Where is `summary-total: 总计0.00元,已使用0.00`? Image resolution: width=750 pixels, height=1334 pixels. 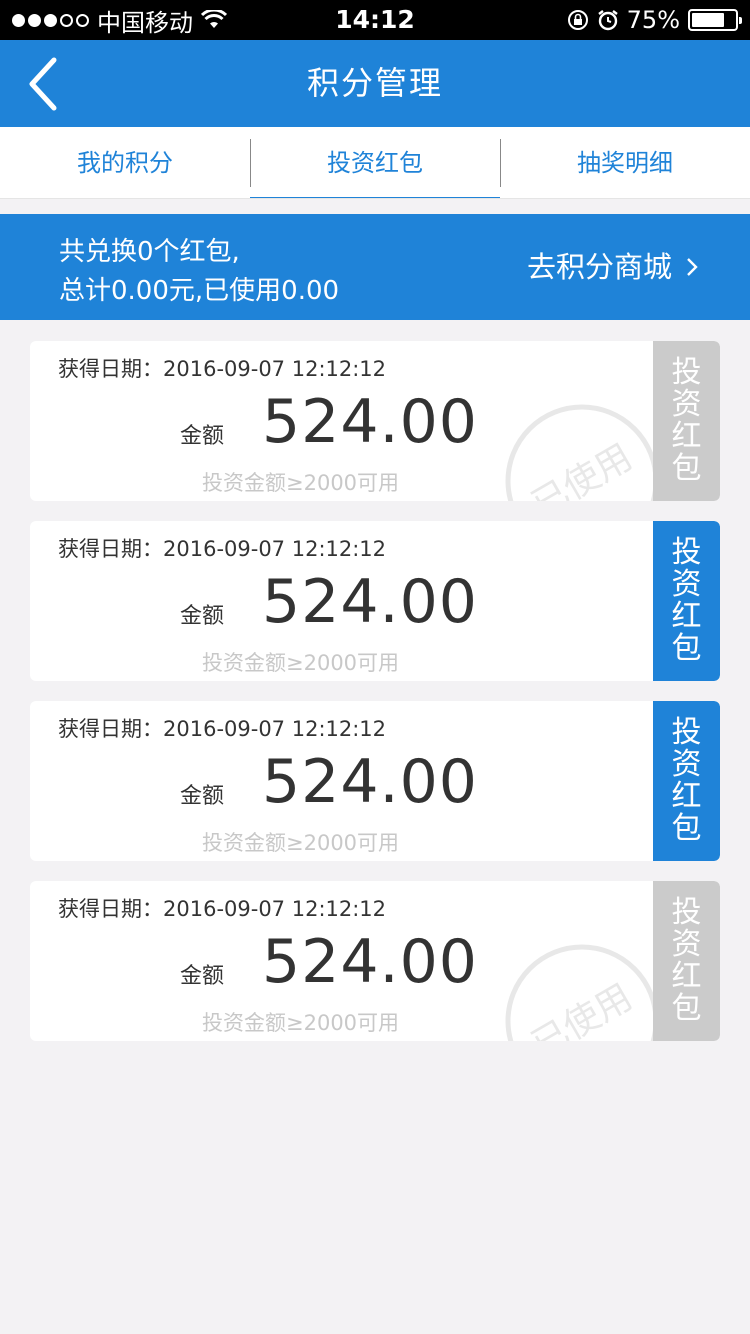
summary-total: 总计0.00元,已使用0.00 is located at coordinates (199, 291).